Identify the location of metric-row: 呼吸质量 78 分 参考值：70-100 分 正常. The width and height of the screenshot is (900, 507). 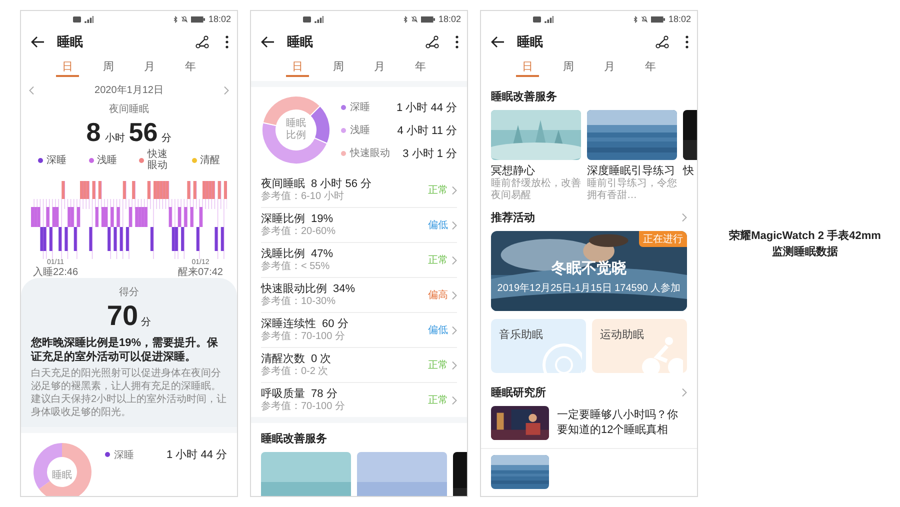
(359, 400).